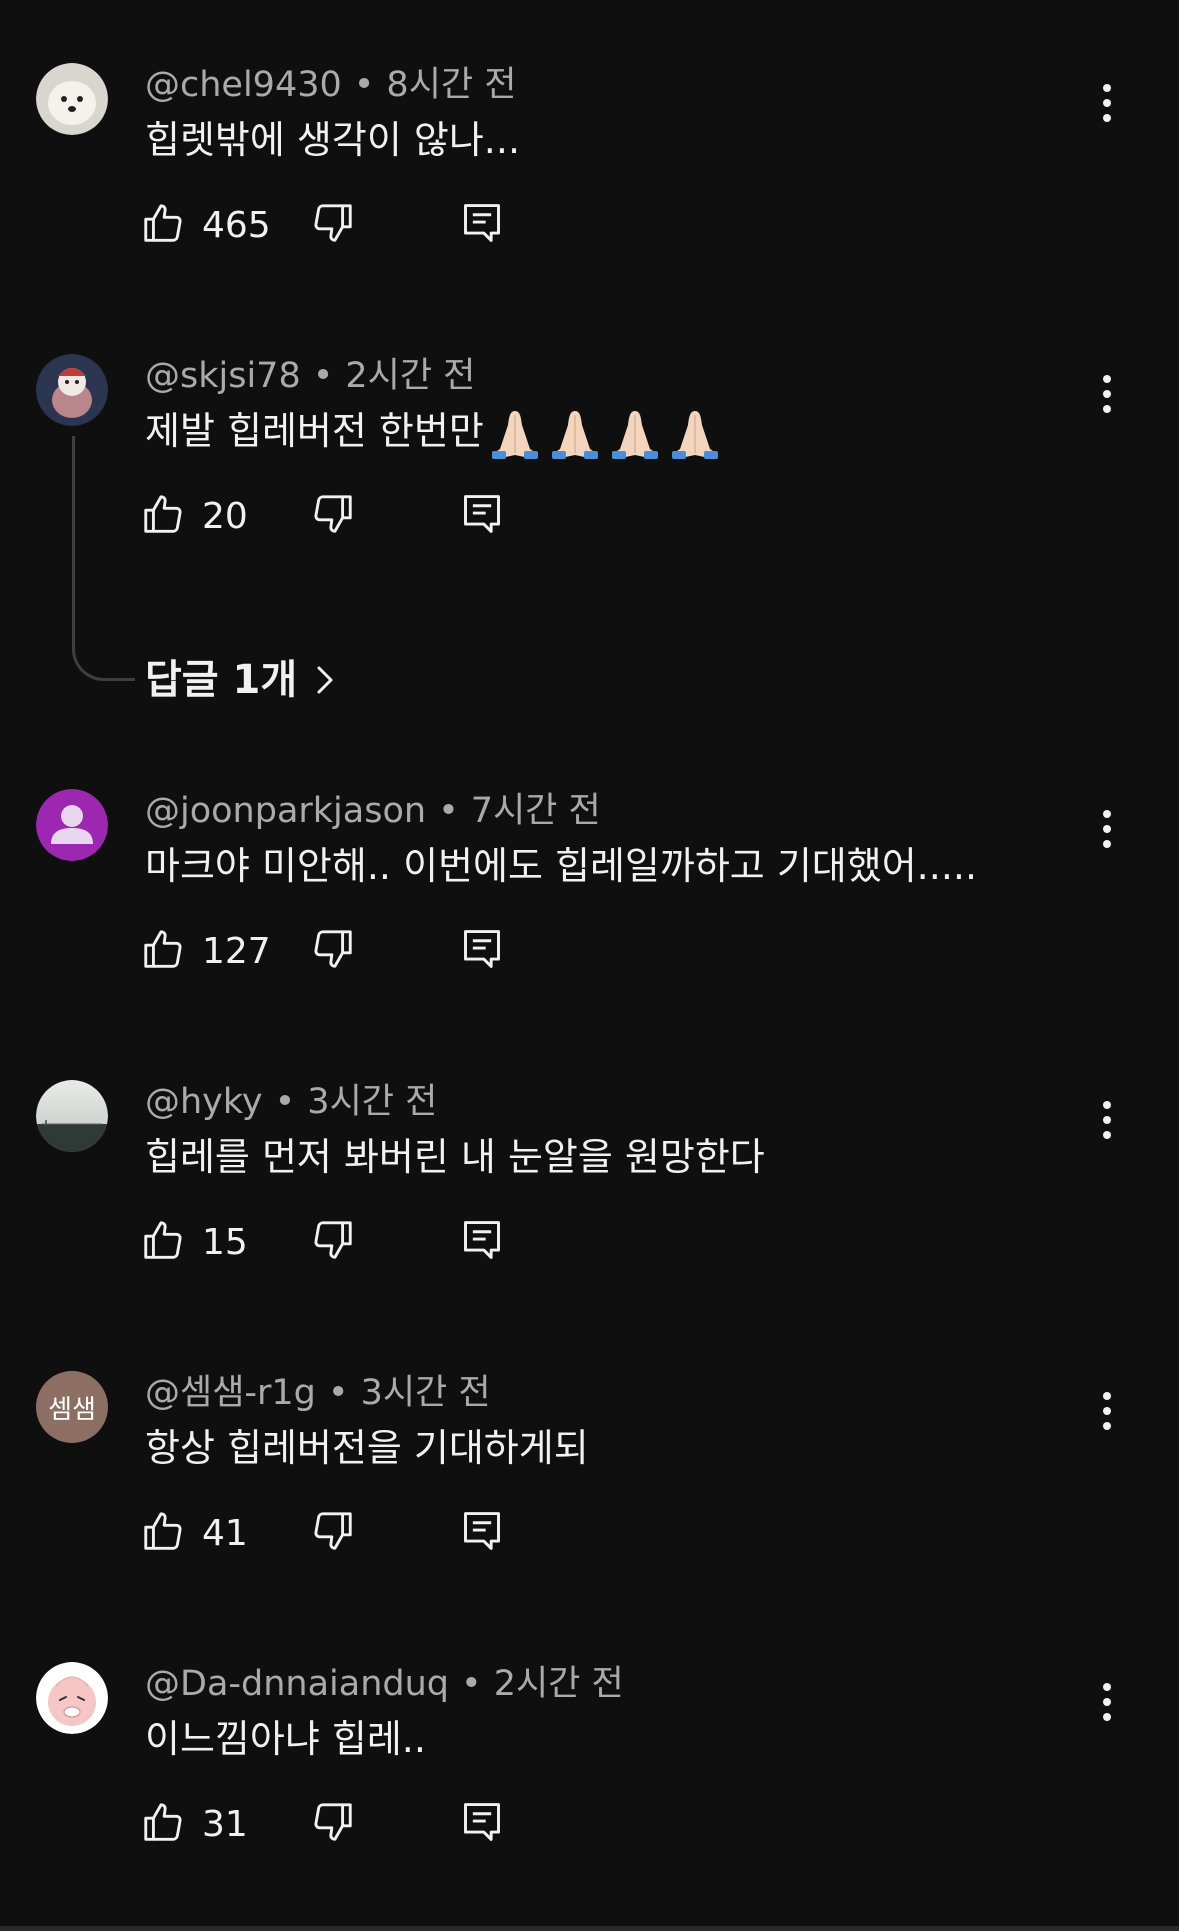 Image resolution: width=1179 pixels, height=1931 pixels. What do you see at coordinates (314, 431) in the screenshot?
I see `comment-text-main: 제발 힙레버전 한번만` at bounding box center [314, 431].